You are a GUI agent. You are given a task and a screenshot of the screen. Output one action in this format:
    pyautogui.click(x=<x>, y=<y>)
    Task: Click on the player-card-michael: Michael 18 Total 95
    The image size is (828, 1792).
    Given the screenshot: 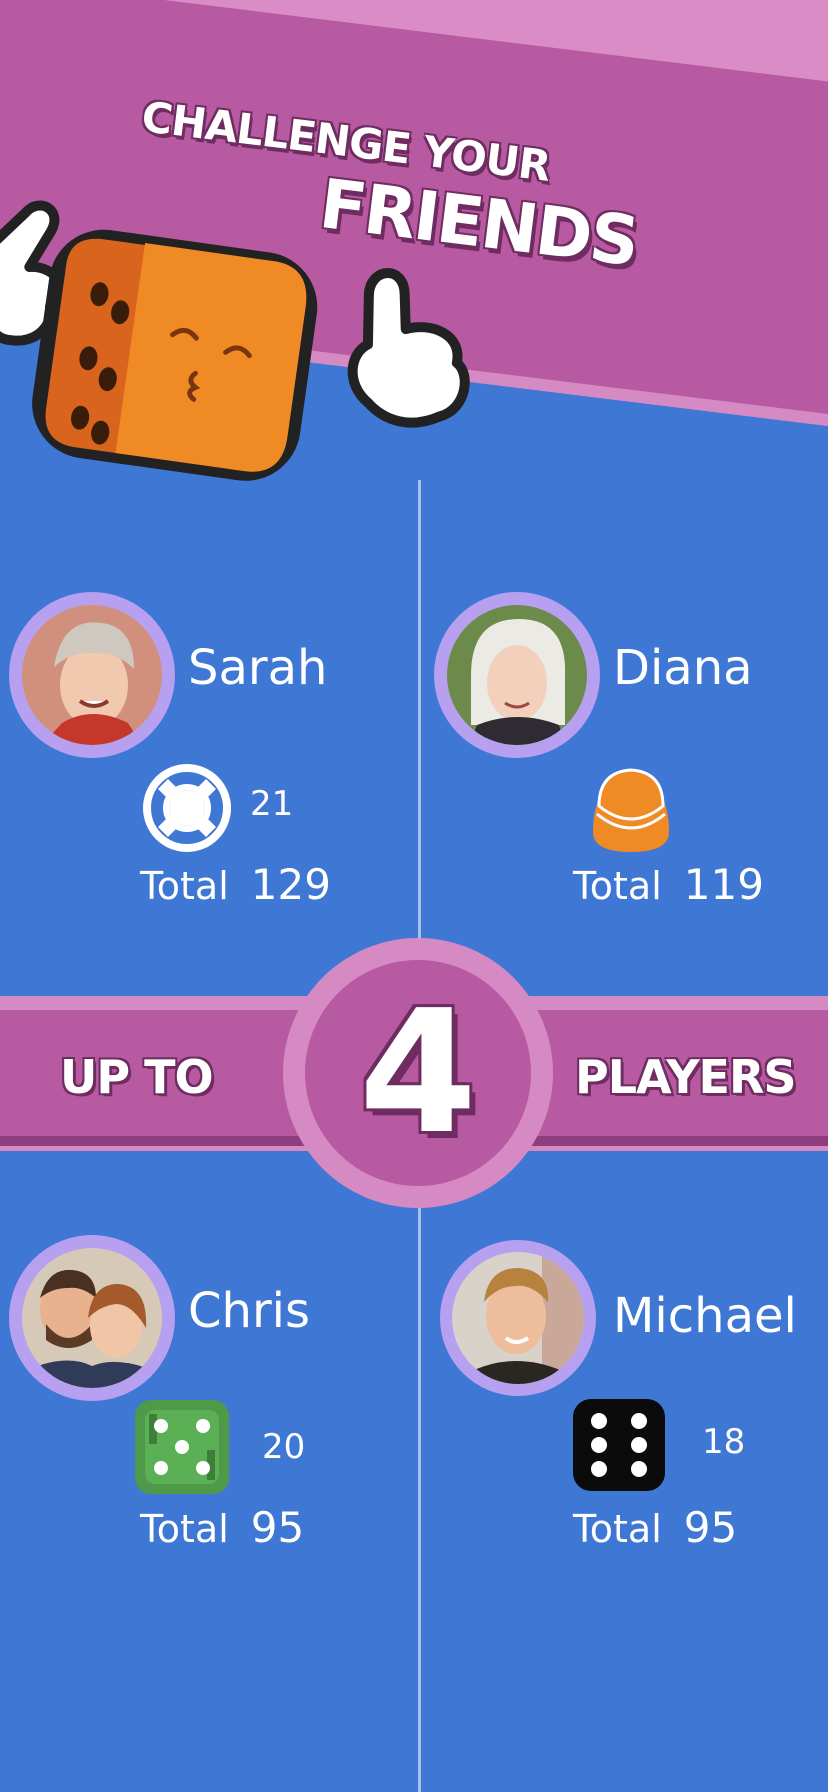 What is the action you would take?
    pyautogui.click(x=626, y=1400)
    